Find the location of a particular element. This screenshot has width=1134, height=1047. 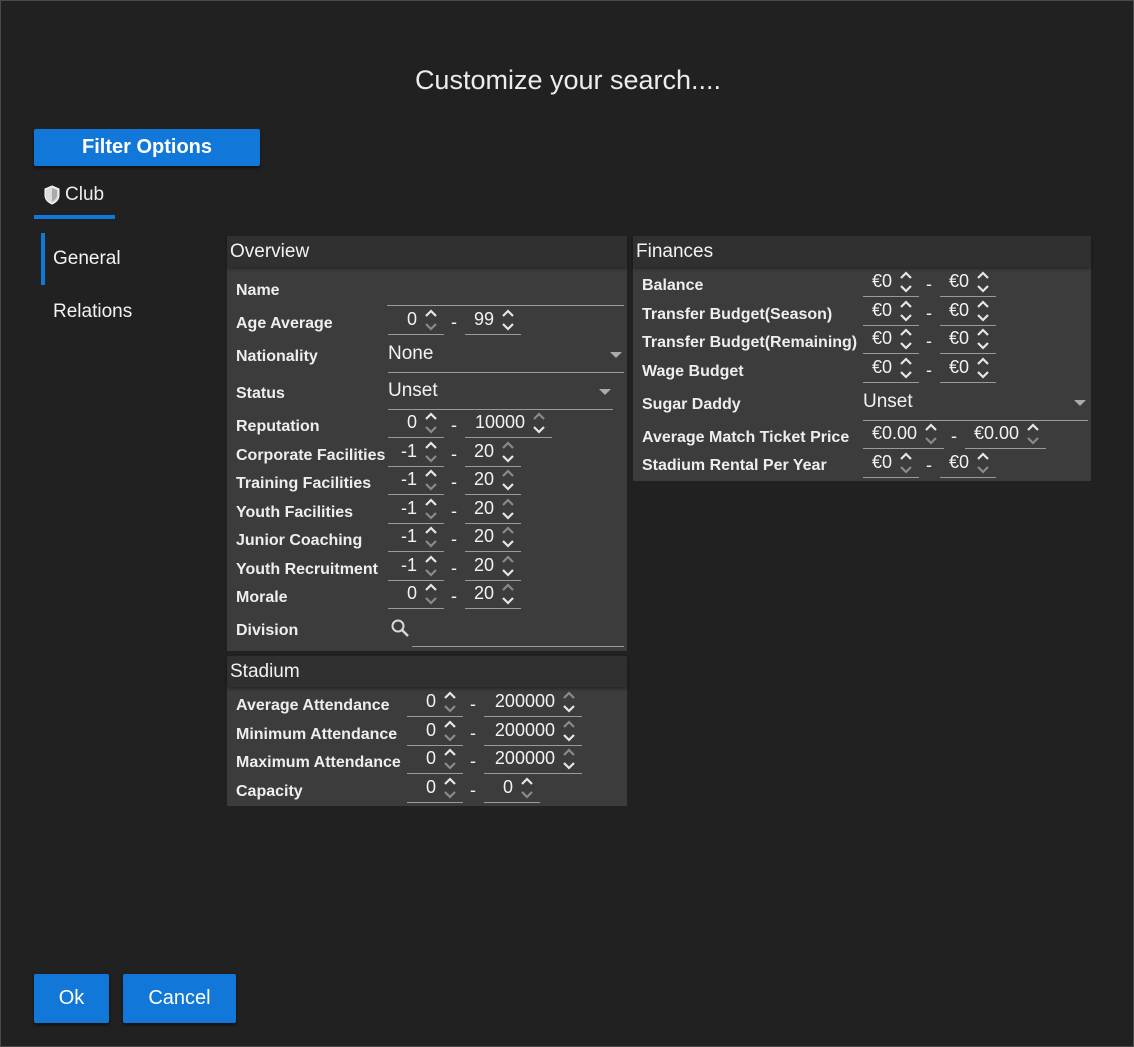

status-dropdown: Unset is located at coordinates (500, 392).